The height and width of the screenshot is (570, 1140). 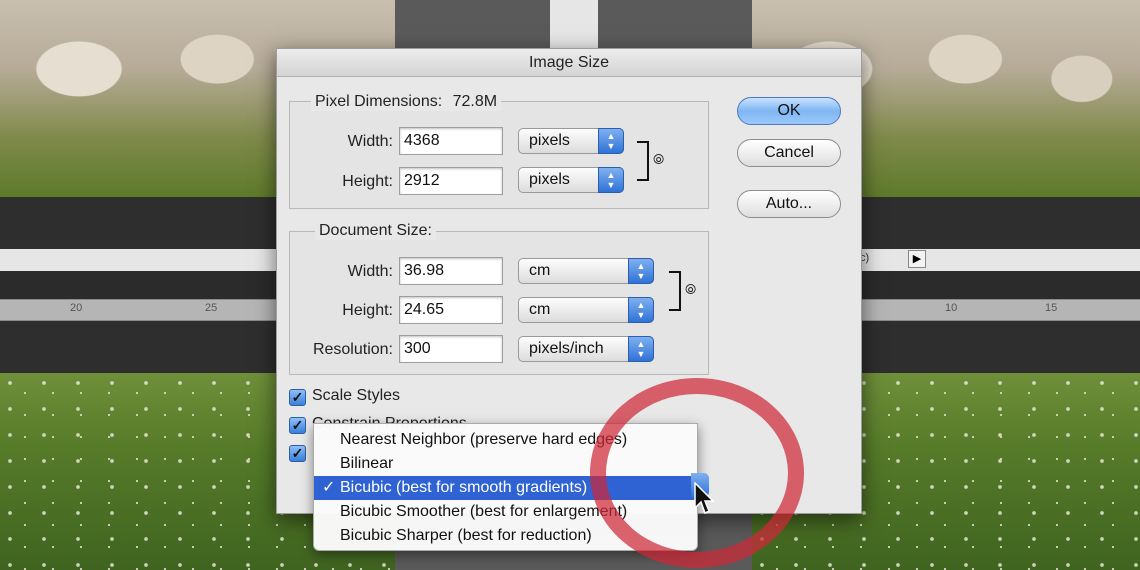 What do you see at coordinates (451, 310) in the screenshot?
I see `doc-height-input: 24.65` at bounding box center [451, 310].